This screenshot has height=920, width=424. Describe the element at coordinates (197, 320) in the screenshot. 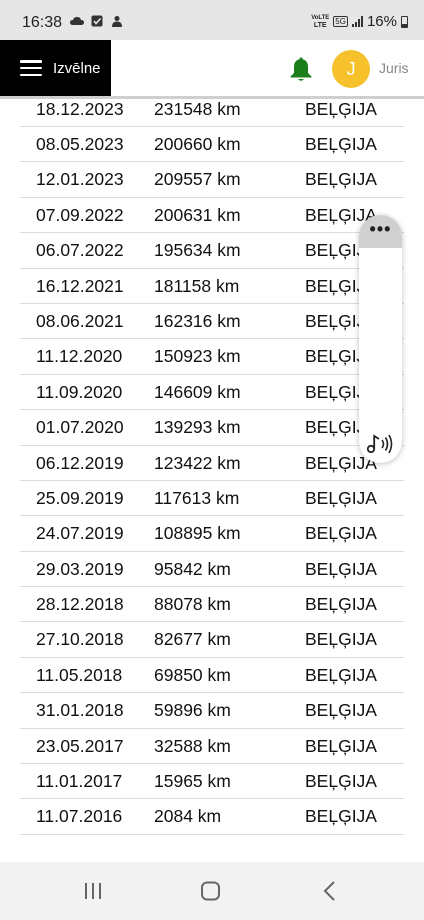

I see `record-mileage: 162316 km` at that location.